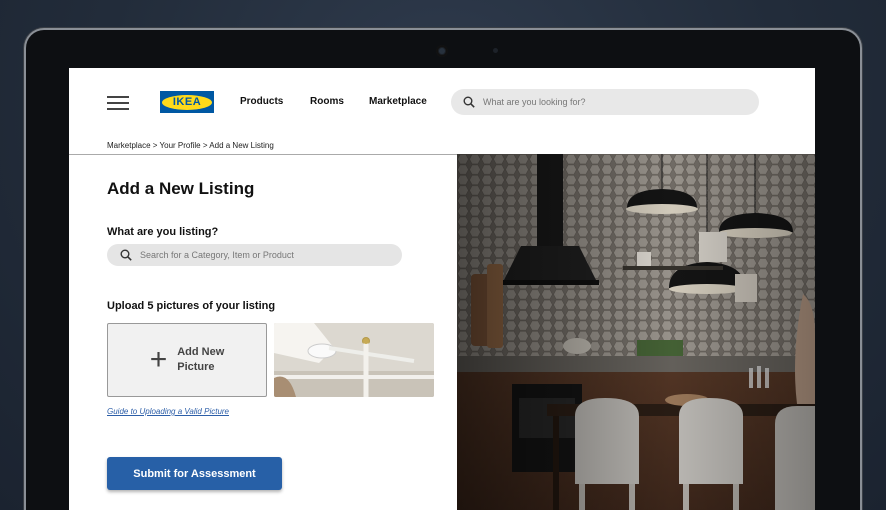  What do you see at coordinates (605, 102) in the screenshot?
I see `site-search-input: What are you looking for?` at bounding box center [605, 102].